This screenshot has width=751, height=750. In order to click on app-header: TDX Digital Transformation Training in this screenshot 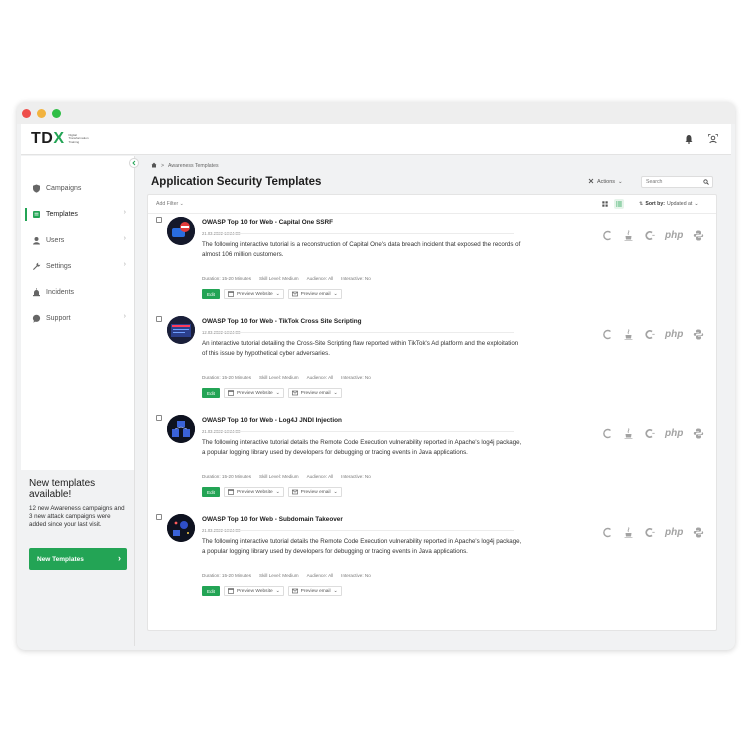, I will do `click(376, 139)`.